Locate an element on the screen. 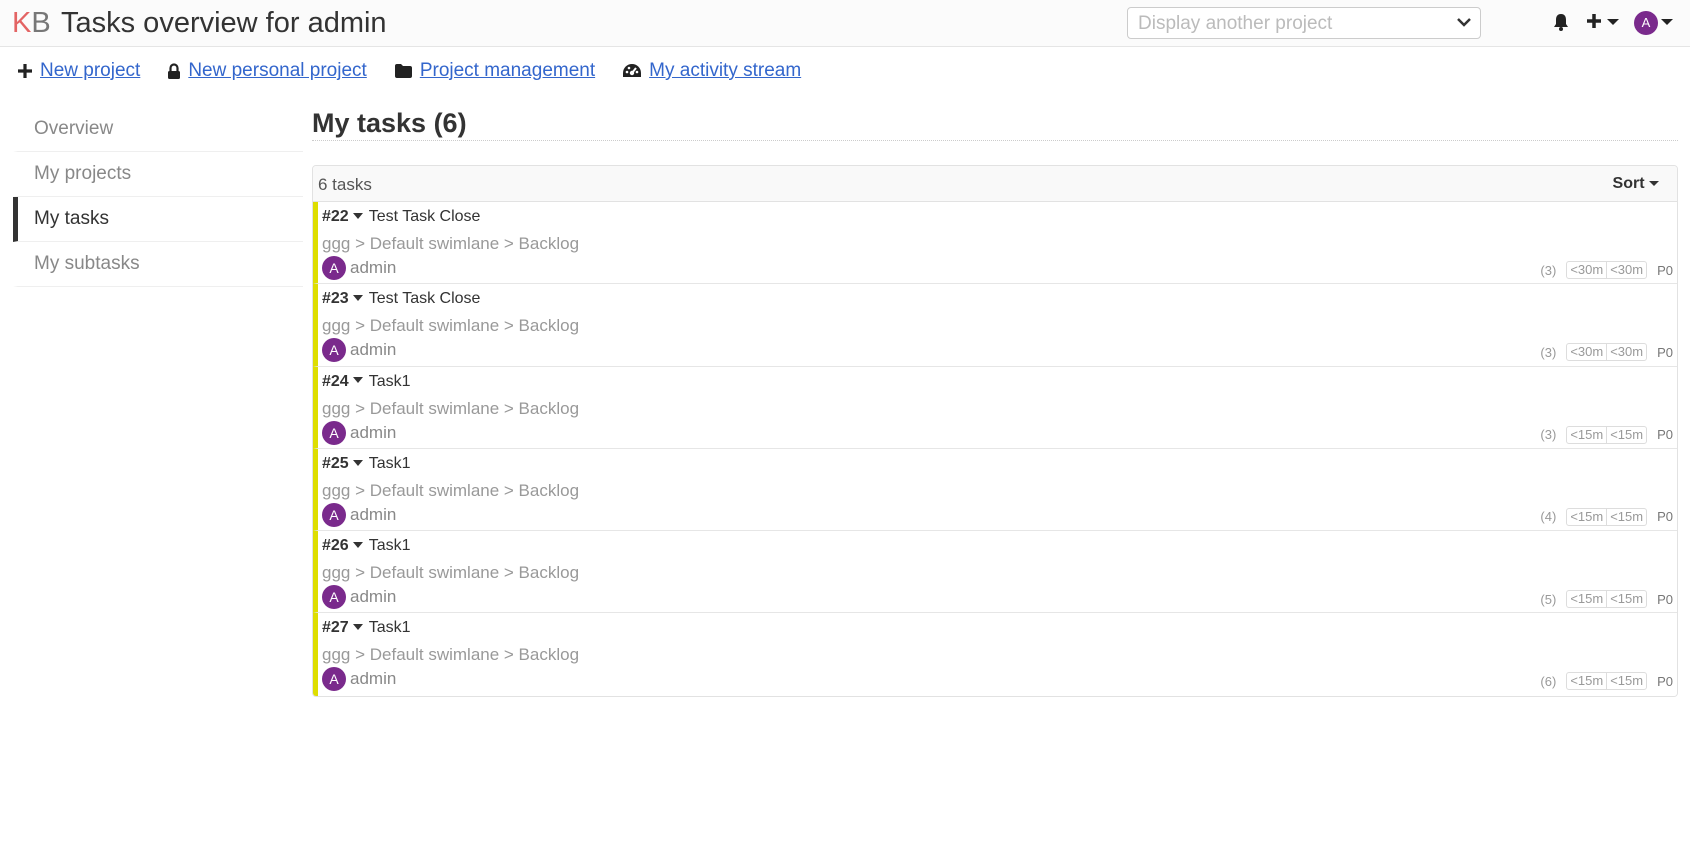  task-header: #22 Test Task Close is located at coordinates (401, 217).